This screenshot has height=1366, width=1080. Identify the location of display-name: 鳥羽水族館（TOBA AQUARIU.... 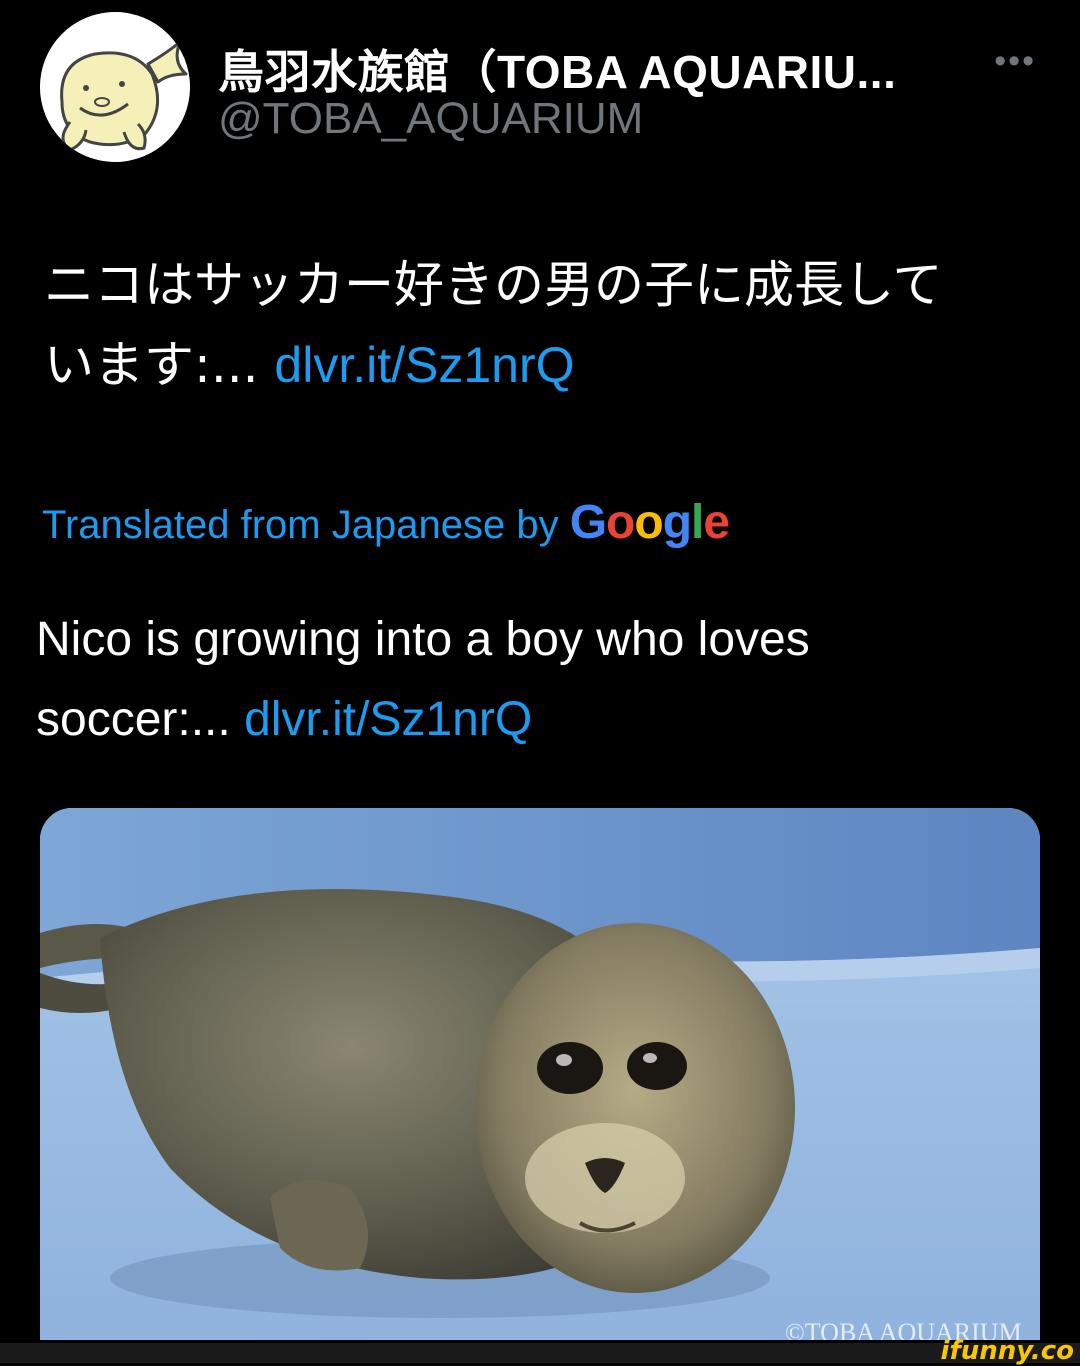
(557, 69).